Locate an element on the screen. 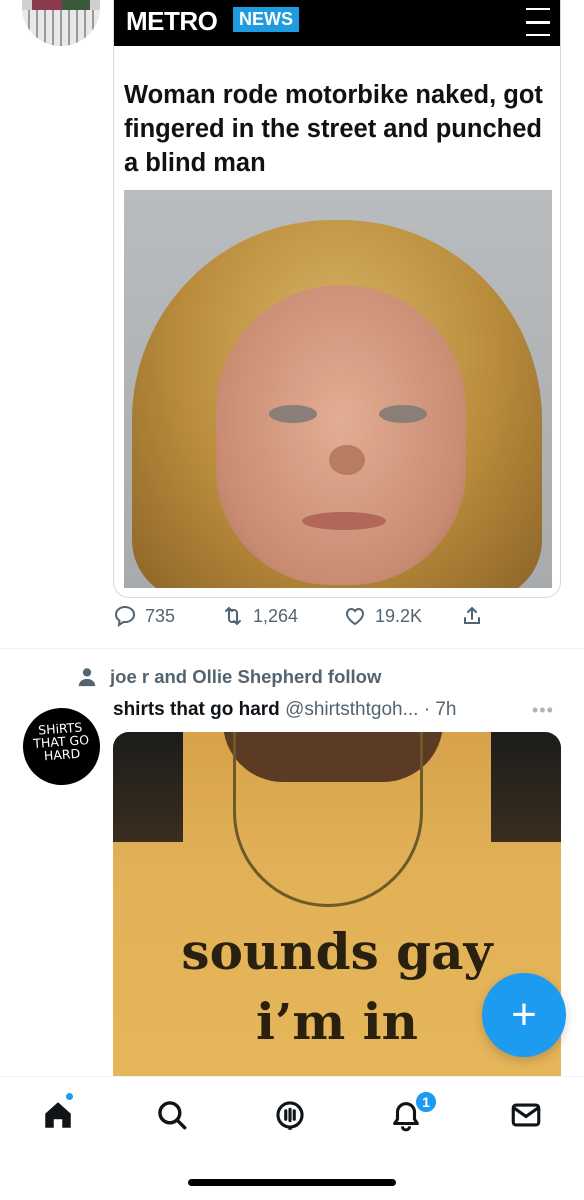  avatar-text: SHiRTS THAT GO HARD is located at coordinates (61, 741).